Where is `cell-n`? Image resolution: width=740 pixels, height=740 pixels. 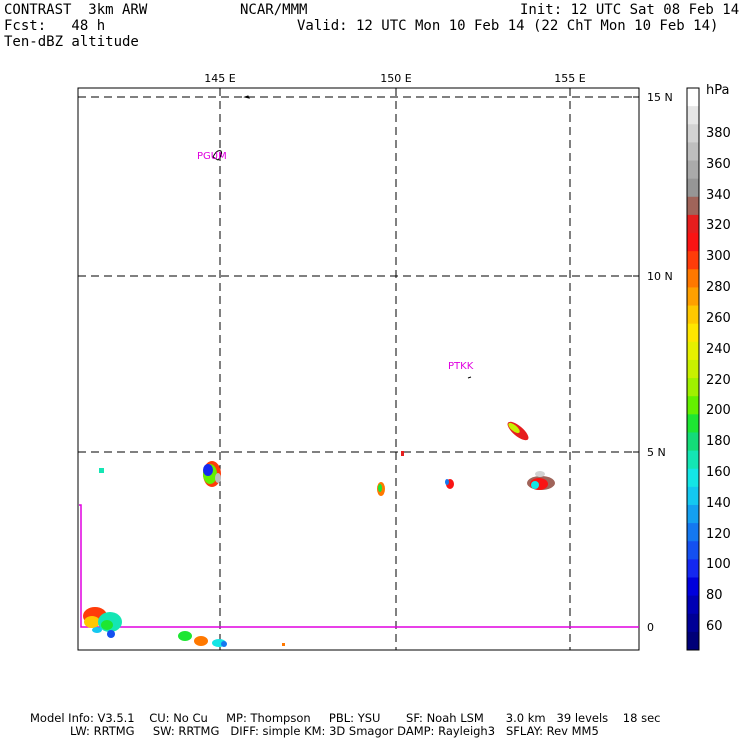
cell-n is located at coordinates (283, 644).